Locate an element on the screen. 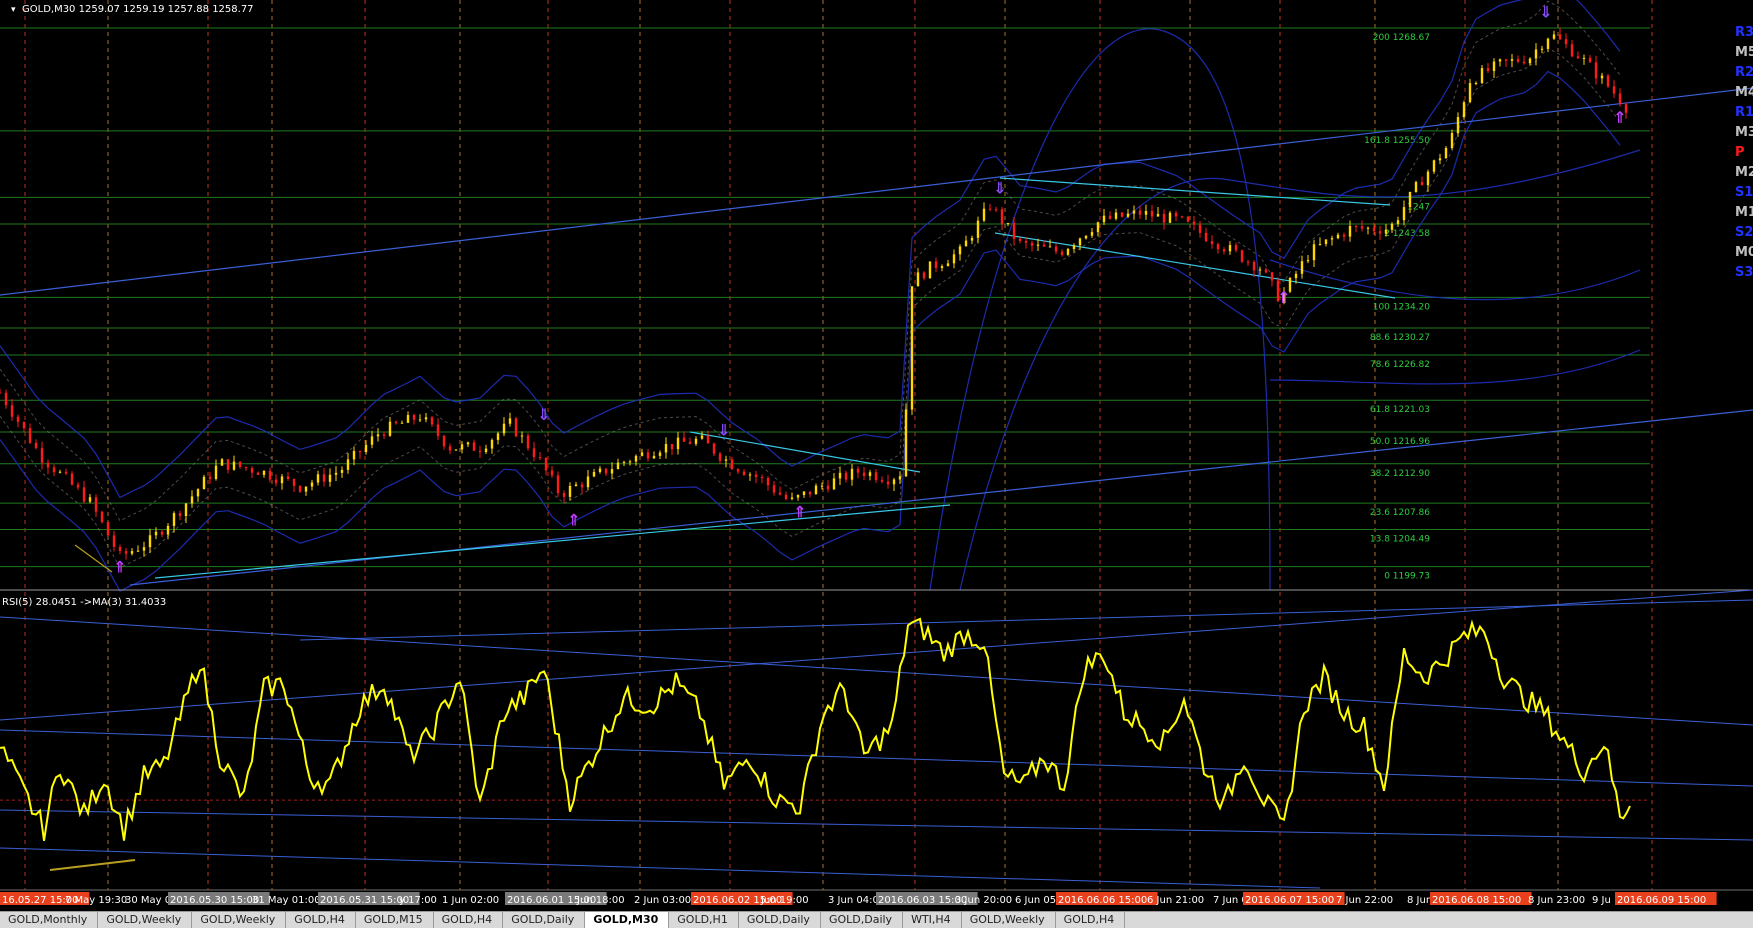 The width and height of the screenshot is (1753, 928). time-axis-label: 7 May 19:30 is located at coordinates (96, 900).